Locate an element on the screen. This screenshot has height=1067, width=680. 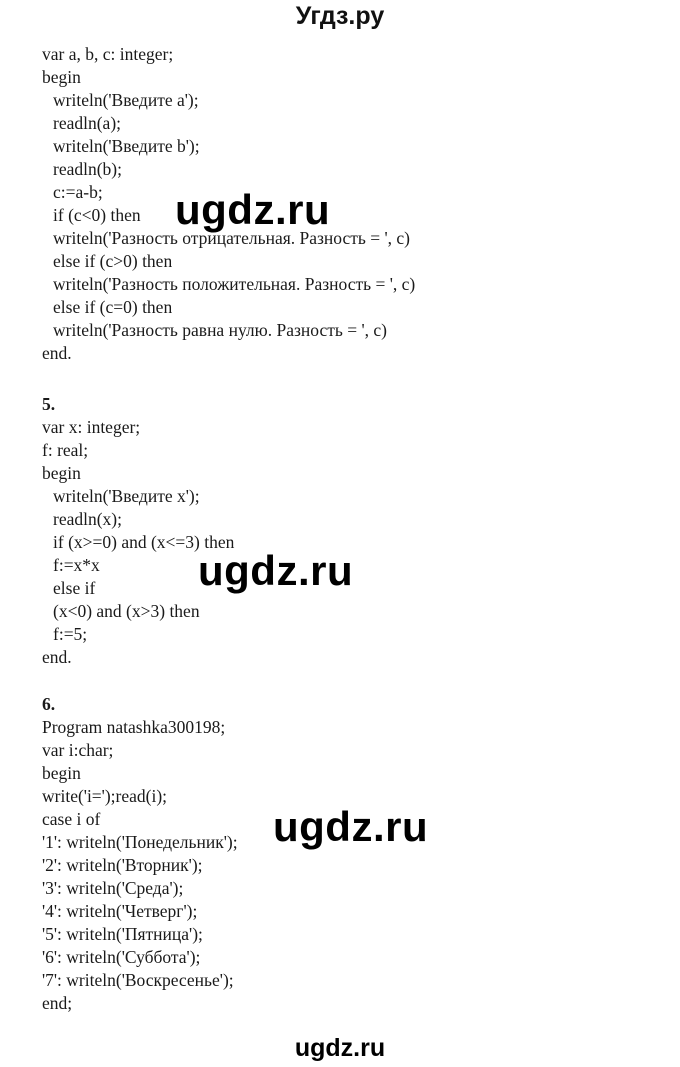
code-line: case i of is located at coordinates (71, 819).